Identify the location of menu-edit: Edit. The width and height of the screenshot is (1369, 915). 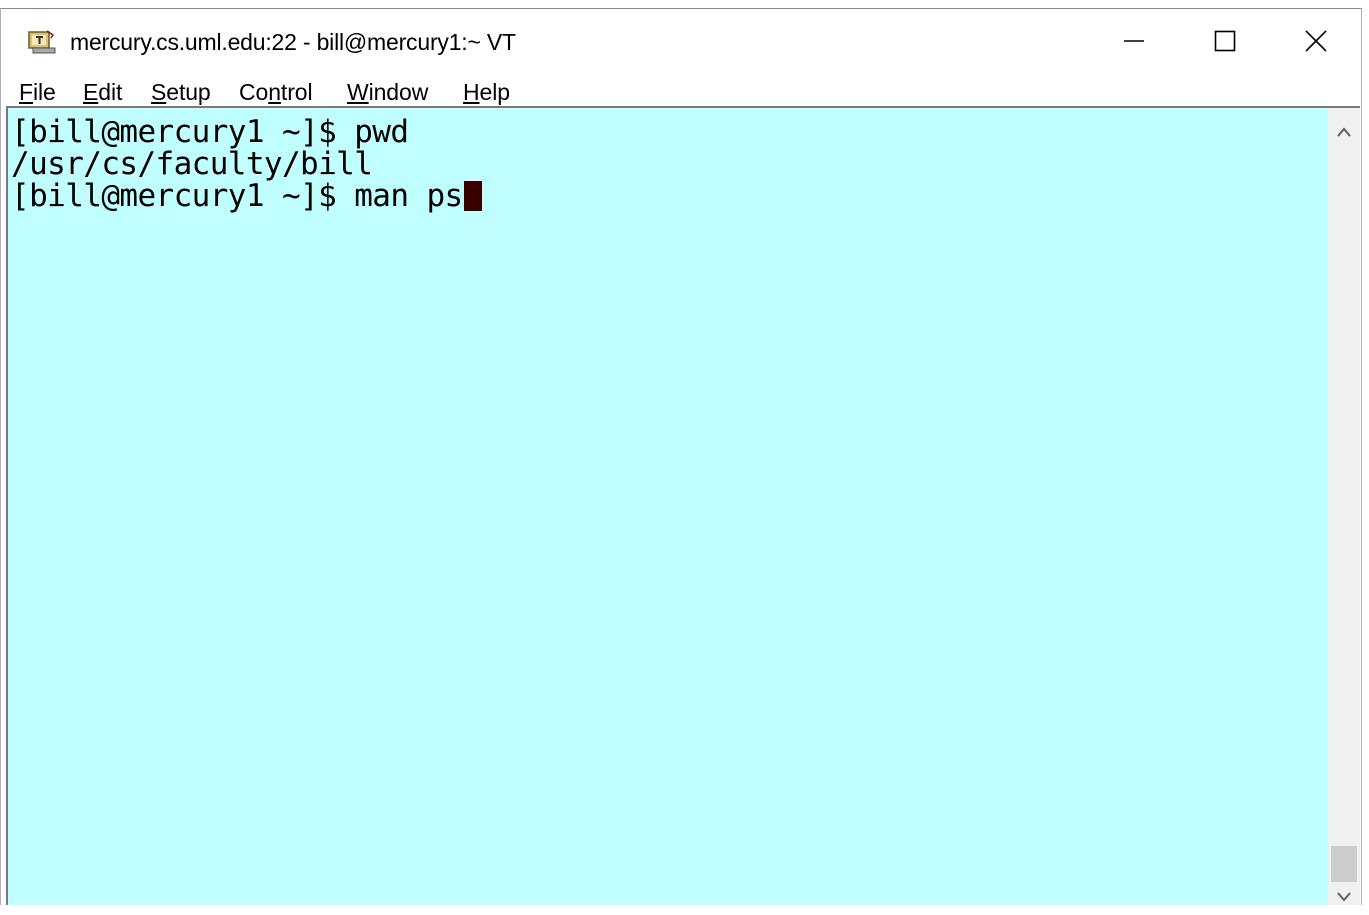
(102, 92).